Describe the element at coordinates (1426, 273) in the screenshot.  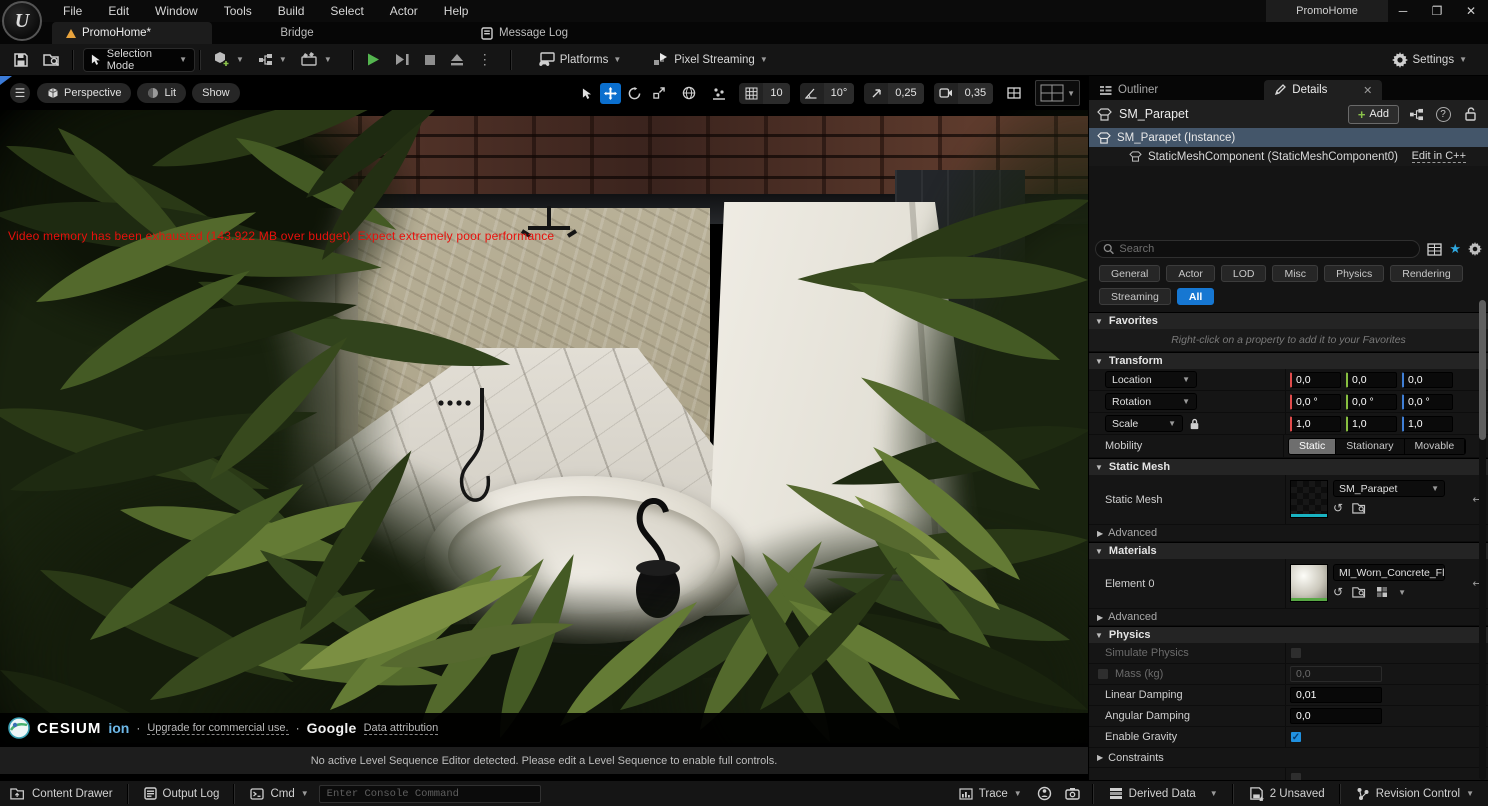
I see `filter-rendering: Rendering` at that location.